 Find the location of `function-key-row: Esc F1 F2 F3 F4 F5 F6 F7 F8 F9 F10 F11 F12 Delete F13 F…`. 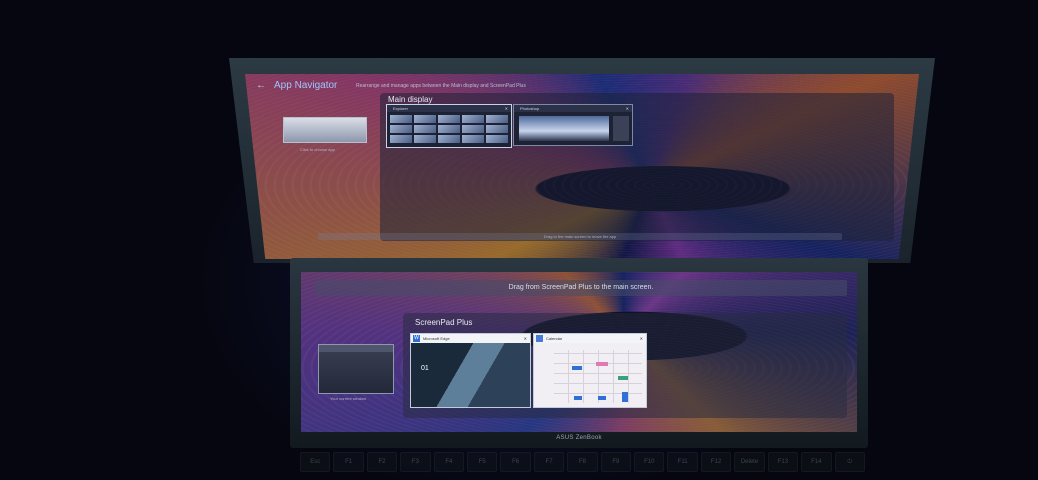

function-key-row: Esc F1 F2 F3 F4 F5 F6 F7 F8 F9 F10 F11 F12 Delete F13 F… is located at coordinates (582, 462).